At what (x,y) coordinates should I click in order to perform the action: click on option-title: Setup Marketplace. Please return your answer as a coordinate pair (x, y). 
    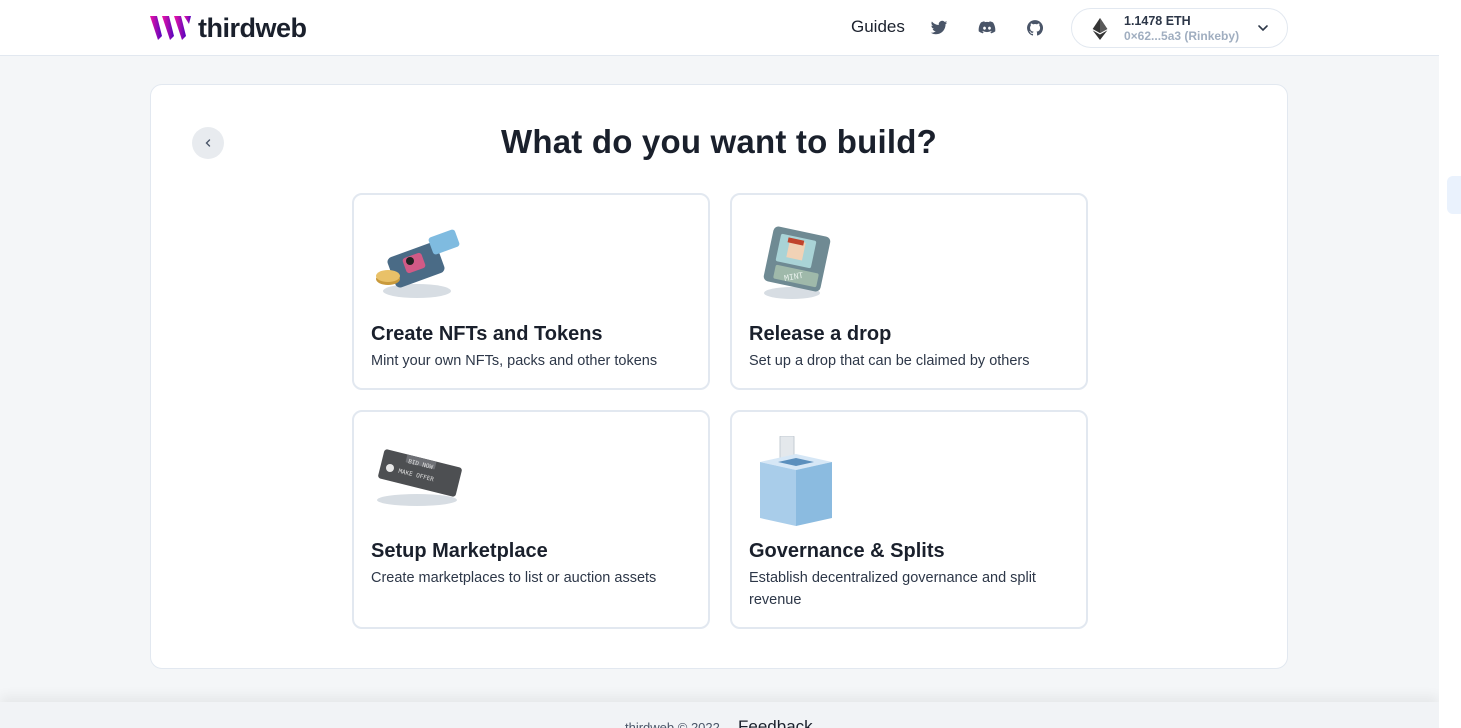
    Looking at the image, I should click on (459, 551).